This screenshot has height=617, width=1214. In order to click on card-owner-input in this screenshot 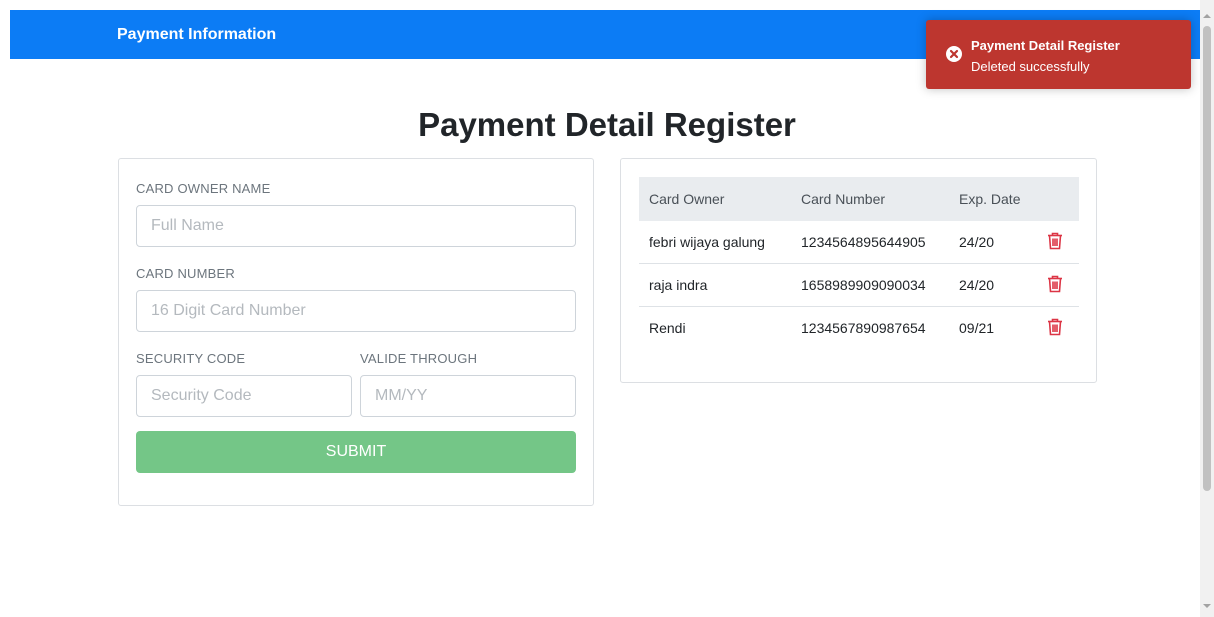, I will do `click(356, 226)`.